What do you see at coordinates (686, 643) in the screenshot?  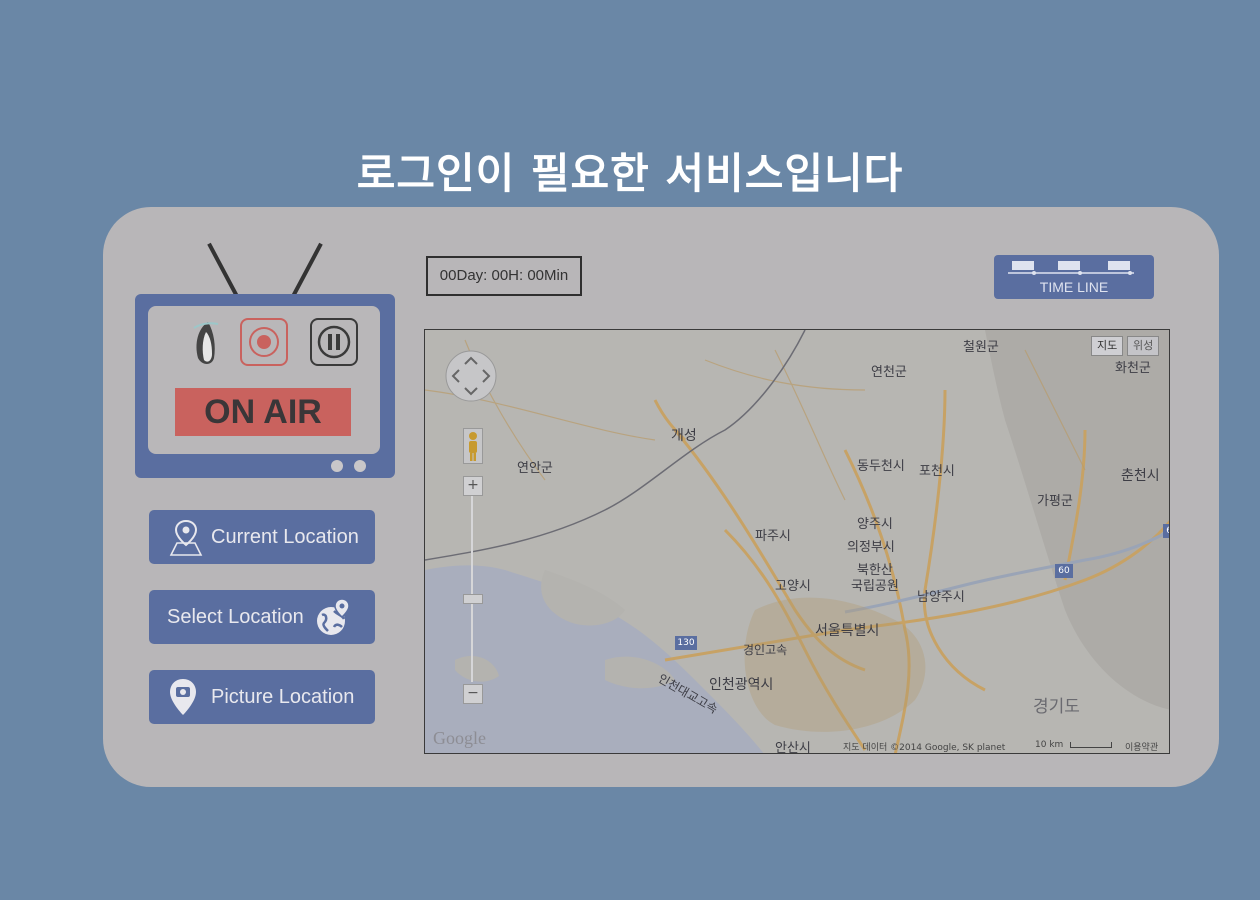 I see `highway-shield: 130` at bounding box center [686, 643].